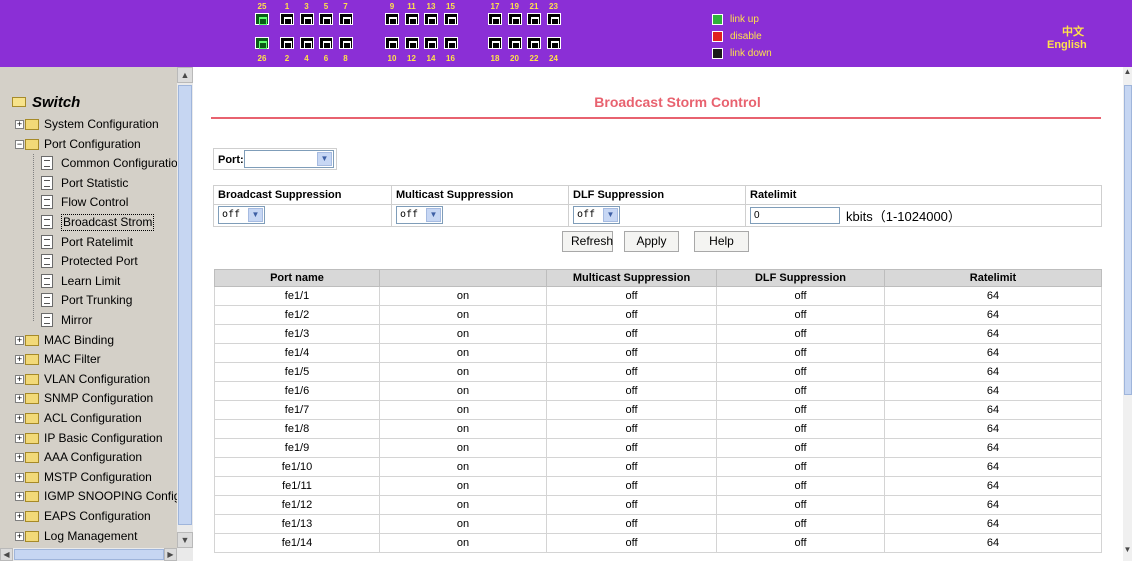 The width and height of the screenshot is (1132, 561). What do you see at coordinates (677, 102) in the screenshot?
I see `page-title: Broadcast Storm Control` at bounding box center [677, 102].